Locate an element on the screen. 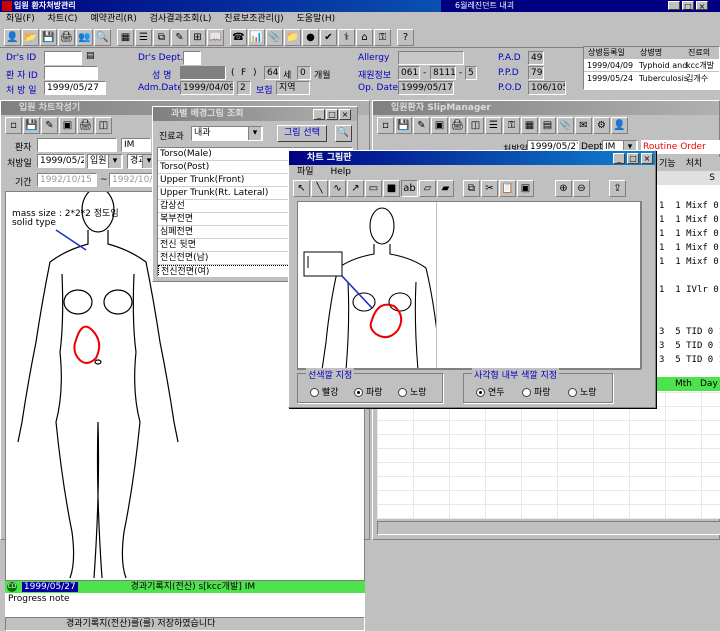 Image resolution: width=720 pixels, height=631 pixels. line-color-blue: 파랑 is located at coordinates (368, 391).